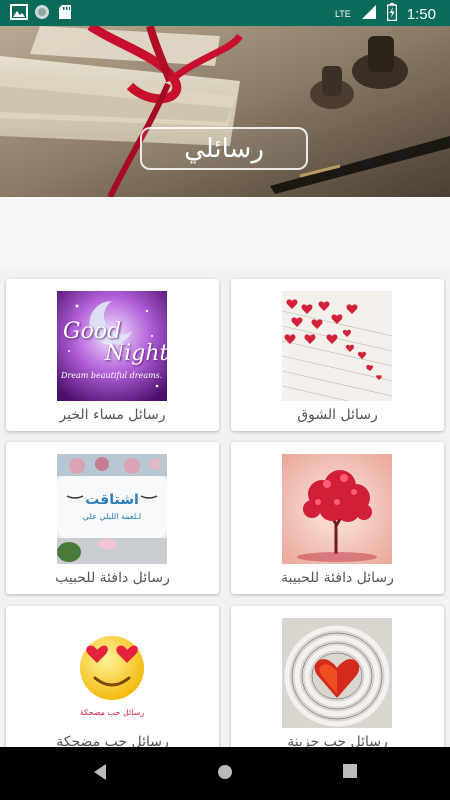  Describe the element at coordinates (225, 233) in the screenshot. I see `spacer` at that location.